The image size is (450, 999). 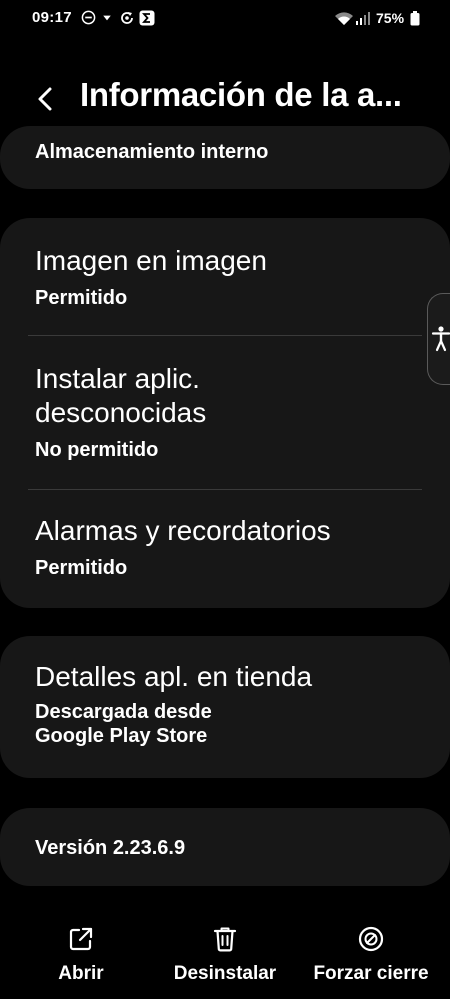 I want to click on version-card: Versión 2.23.6.9, so click(x=225, y=847).